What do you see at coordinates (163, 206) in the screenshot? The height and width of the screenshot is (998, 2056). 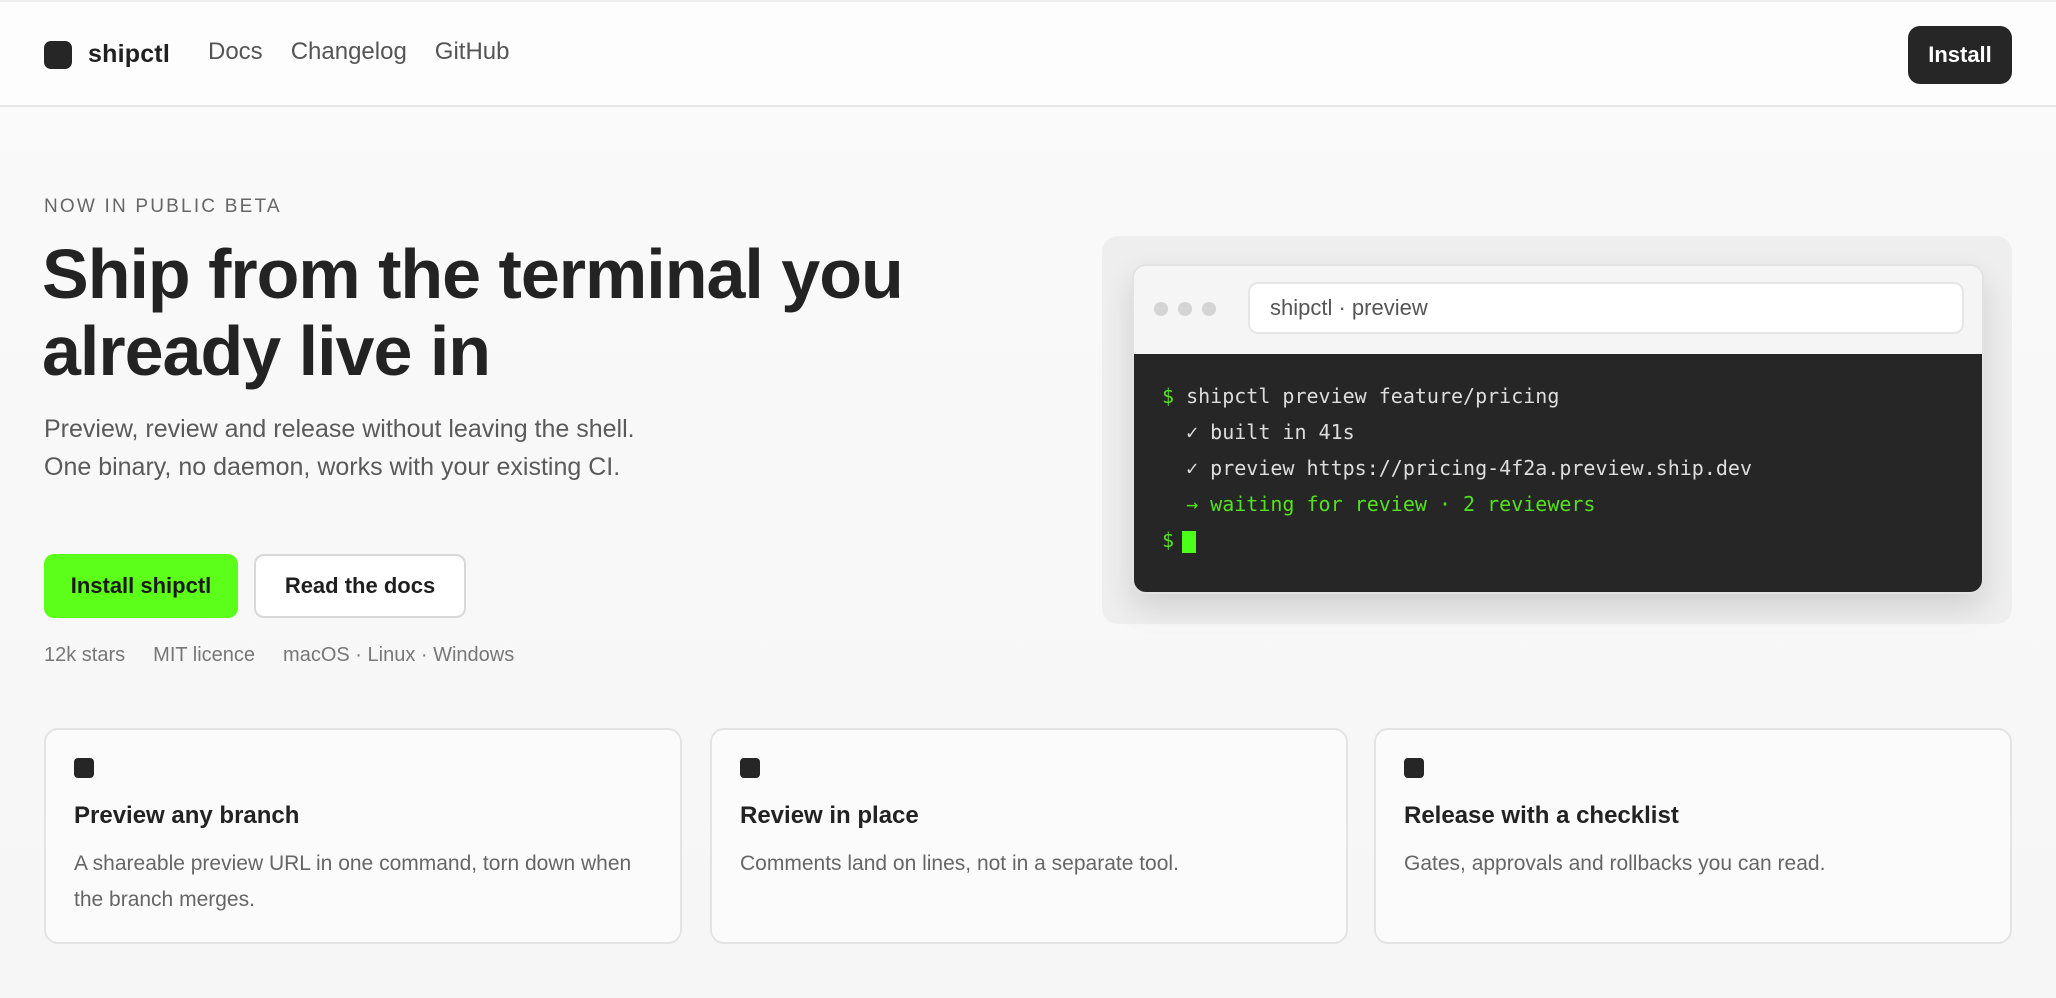 I see `hero-eyebrow: NOW IN PUBLIC BETA` at bounding box center [163, 206].